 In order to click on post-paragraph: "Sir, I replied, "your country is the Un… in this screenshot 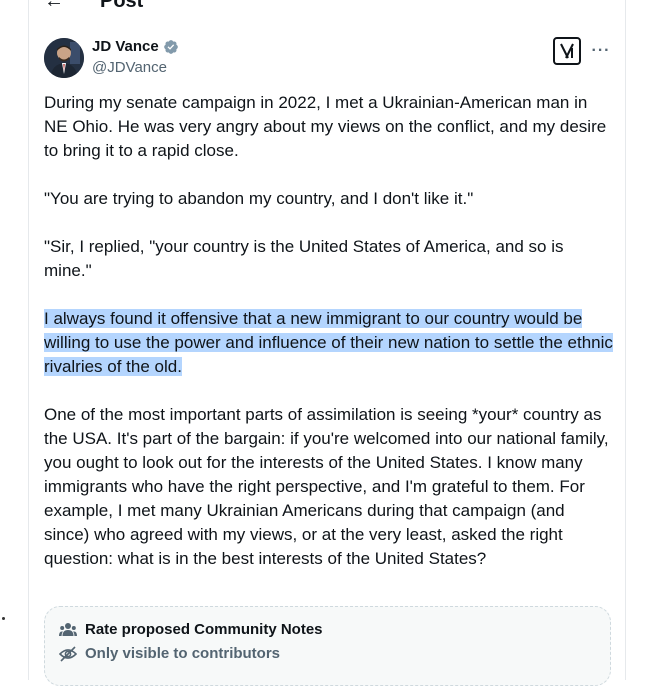, I will do `click(304, 258)`.